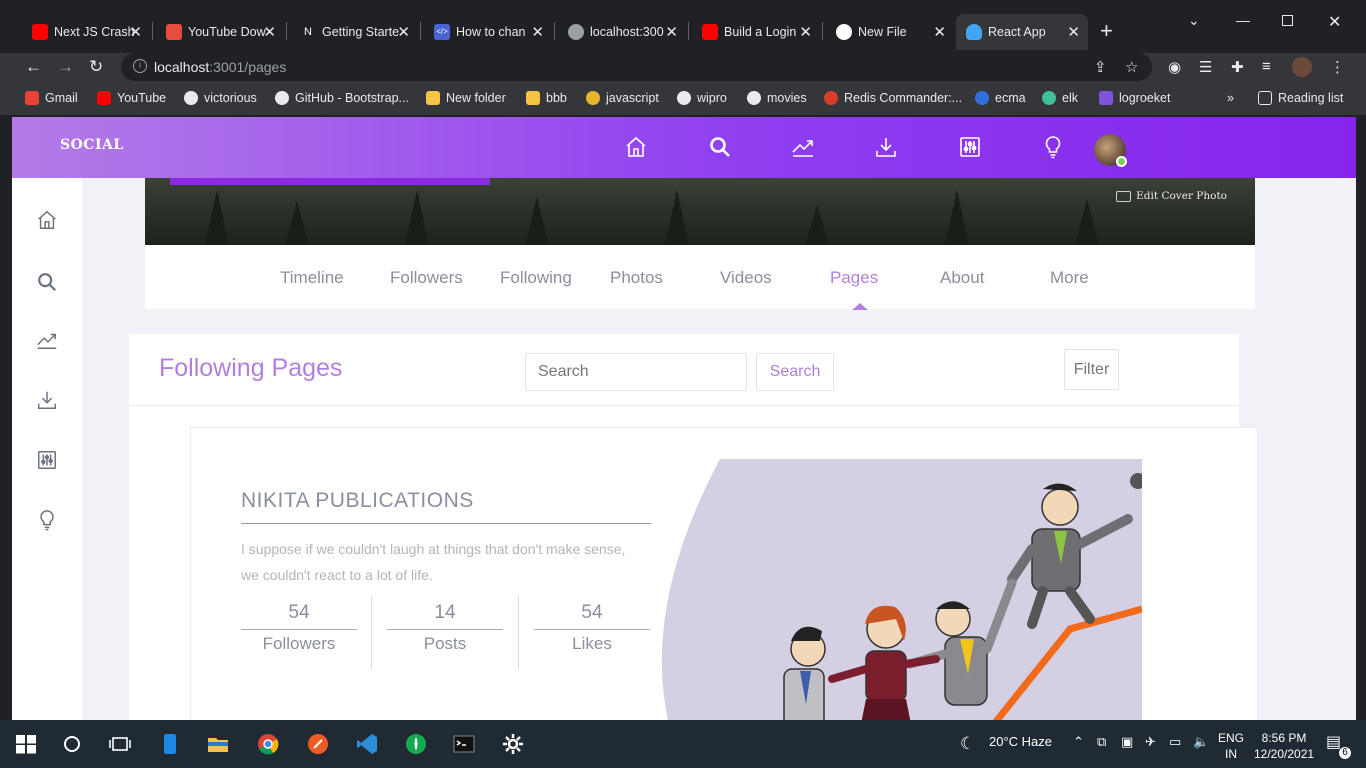 This screenshot has width=1366, height=768. What do you see at coordinates (1101, 742) in the screenshot?
I see `tray-app-icon: ⧉` at bounding box center [1101, 742].